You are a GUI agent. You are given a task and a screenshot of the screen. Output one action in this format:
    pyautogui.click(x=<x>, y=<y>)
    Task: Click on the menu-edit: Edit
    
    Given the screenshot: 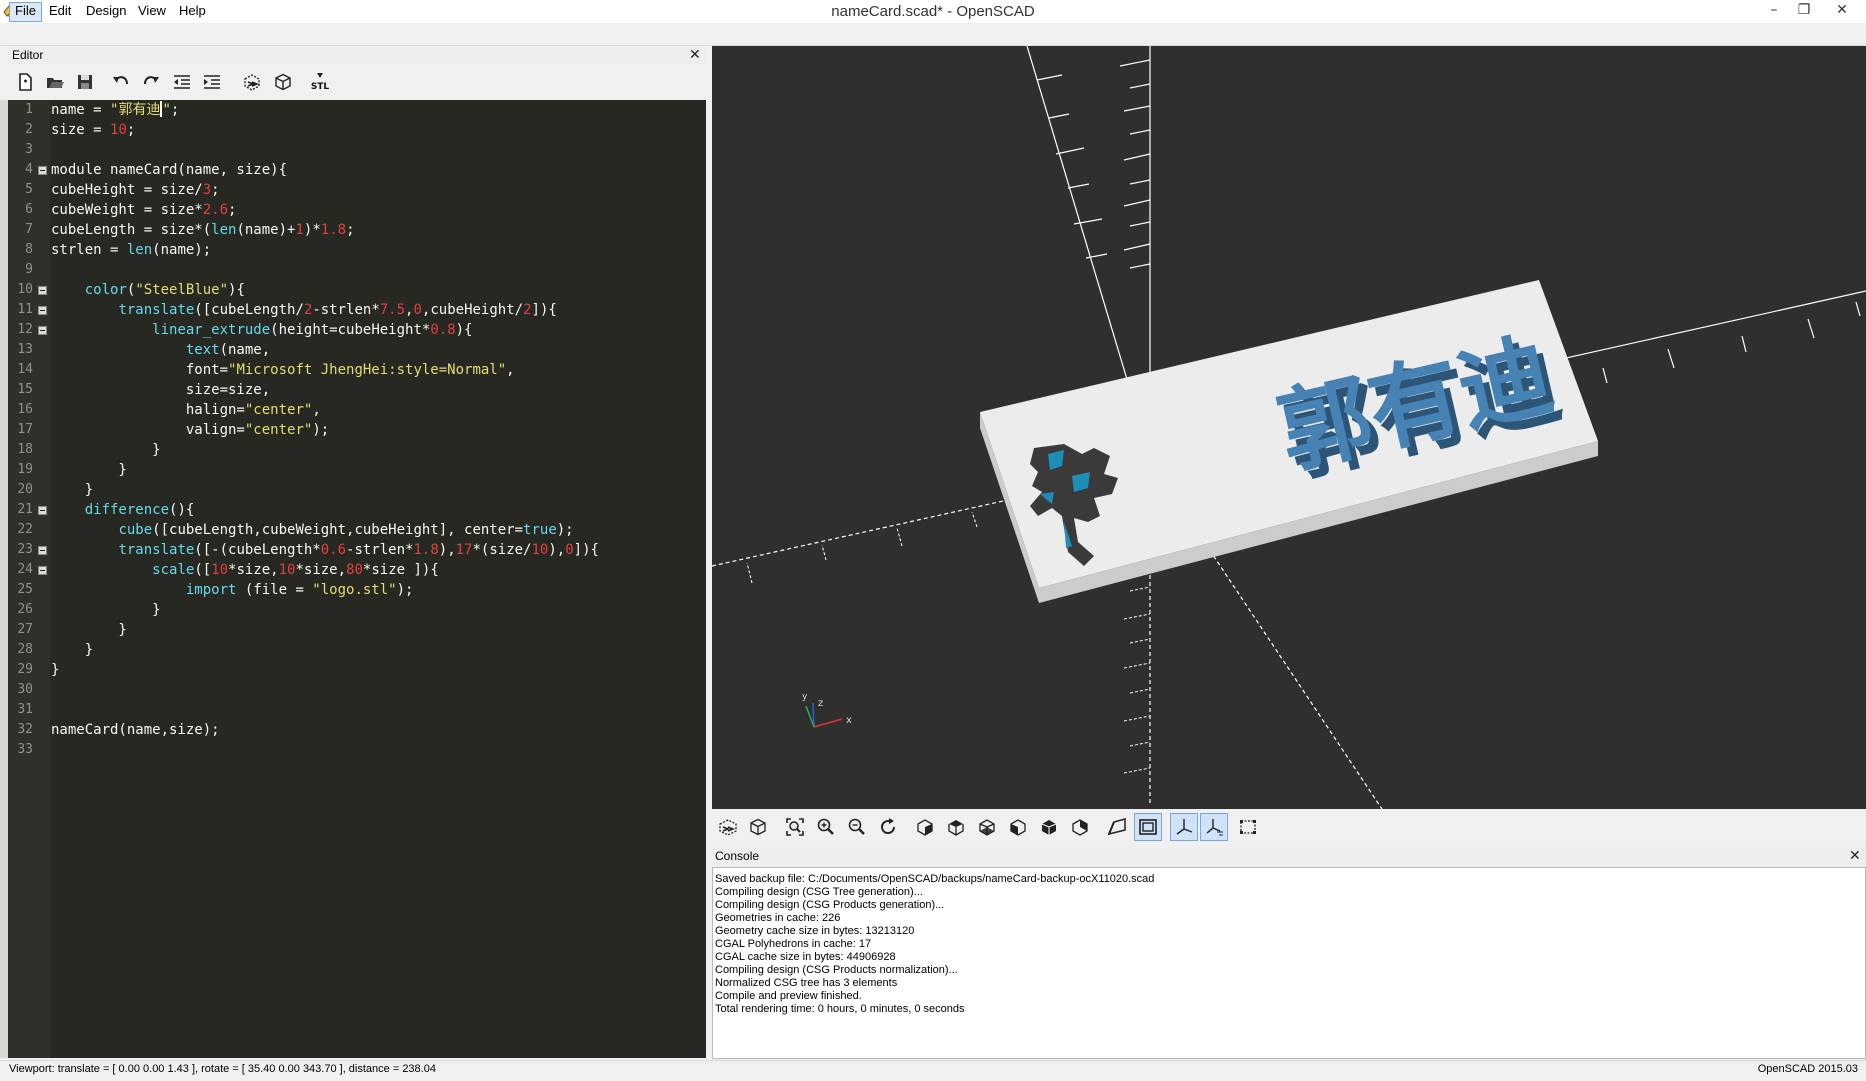 What is the action you would take?
    pyautogui.click(x=60, y=11)
    